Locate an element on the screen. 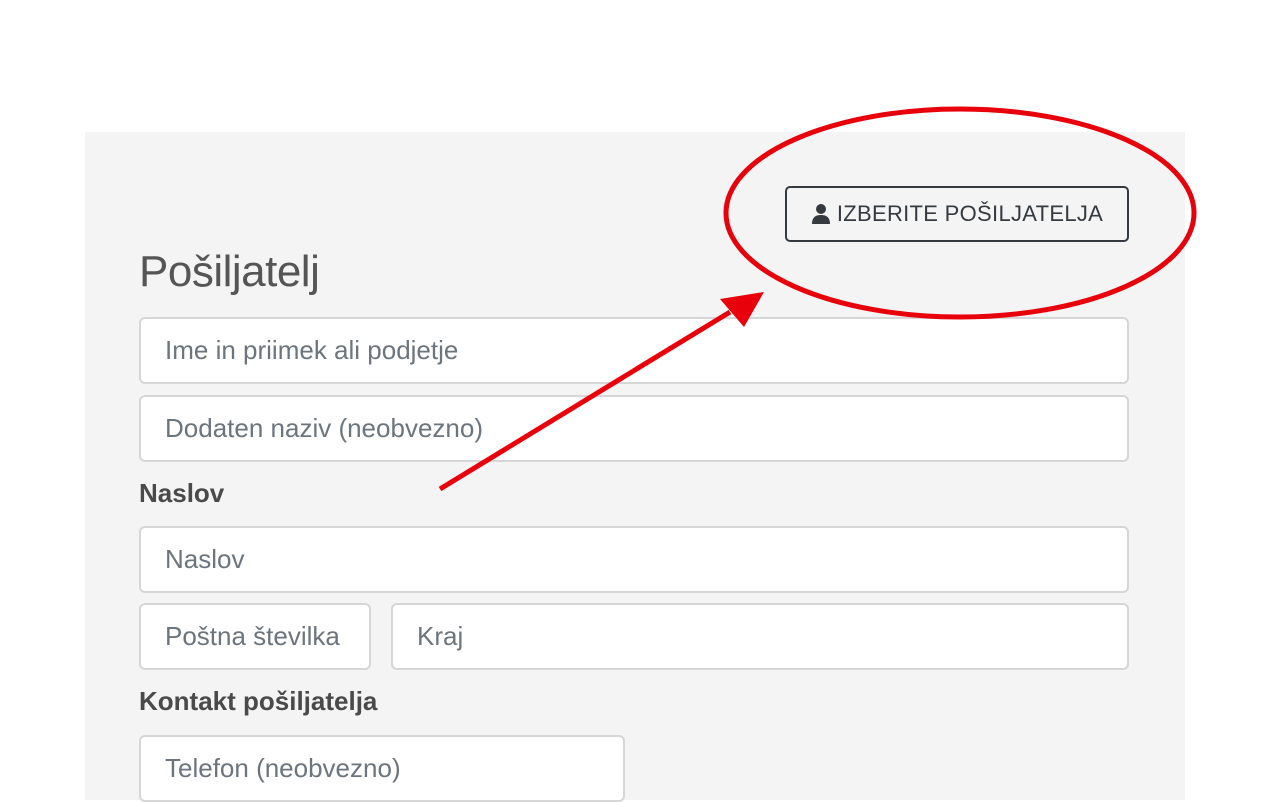 The width and height of the screenshot is (1280, 802). name-input is located at coordinates (634, 350).